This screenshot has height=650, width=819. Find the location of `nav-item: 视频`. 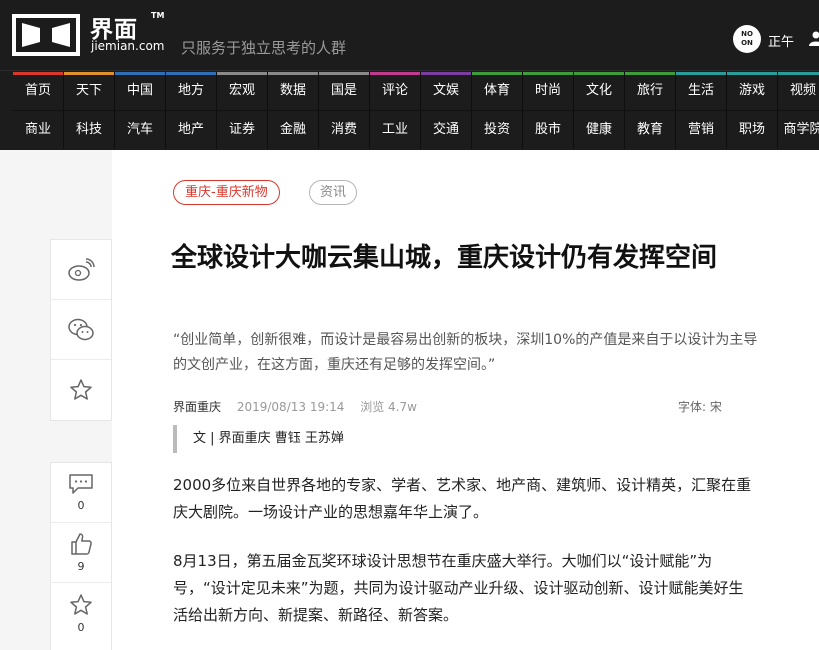

nav-item: 视频 is located at coordinates (798, 91).